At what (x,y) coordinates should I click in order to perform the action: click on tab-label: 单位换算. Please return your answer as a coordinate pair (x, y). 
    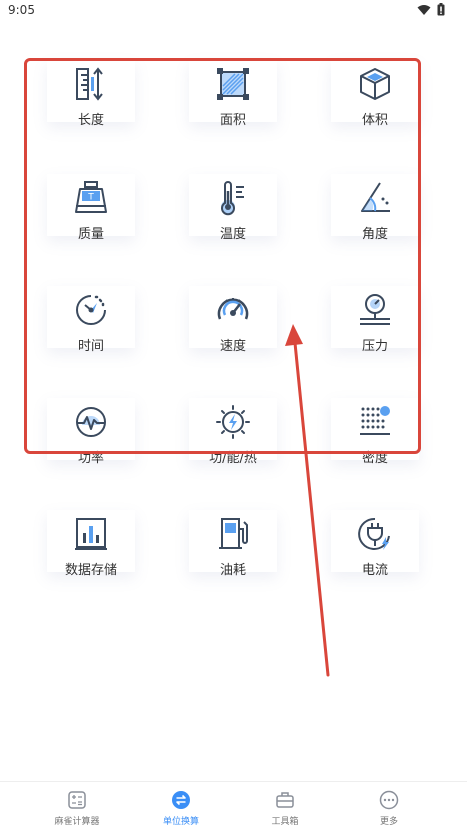
    Looking at the image, I should click on (180, 822).